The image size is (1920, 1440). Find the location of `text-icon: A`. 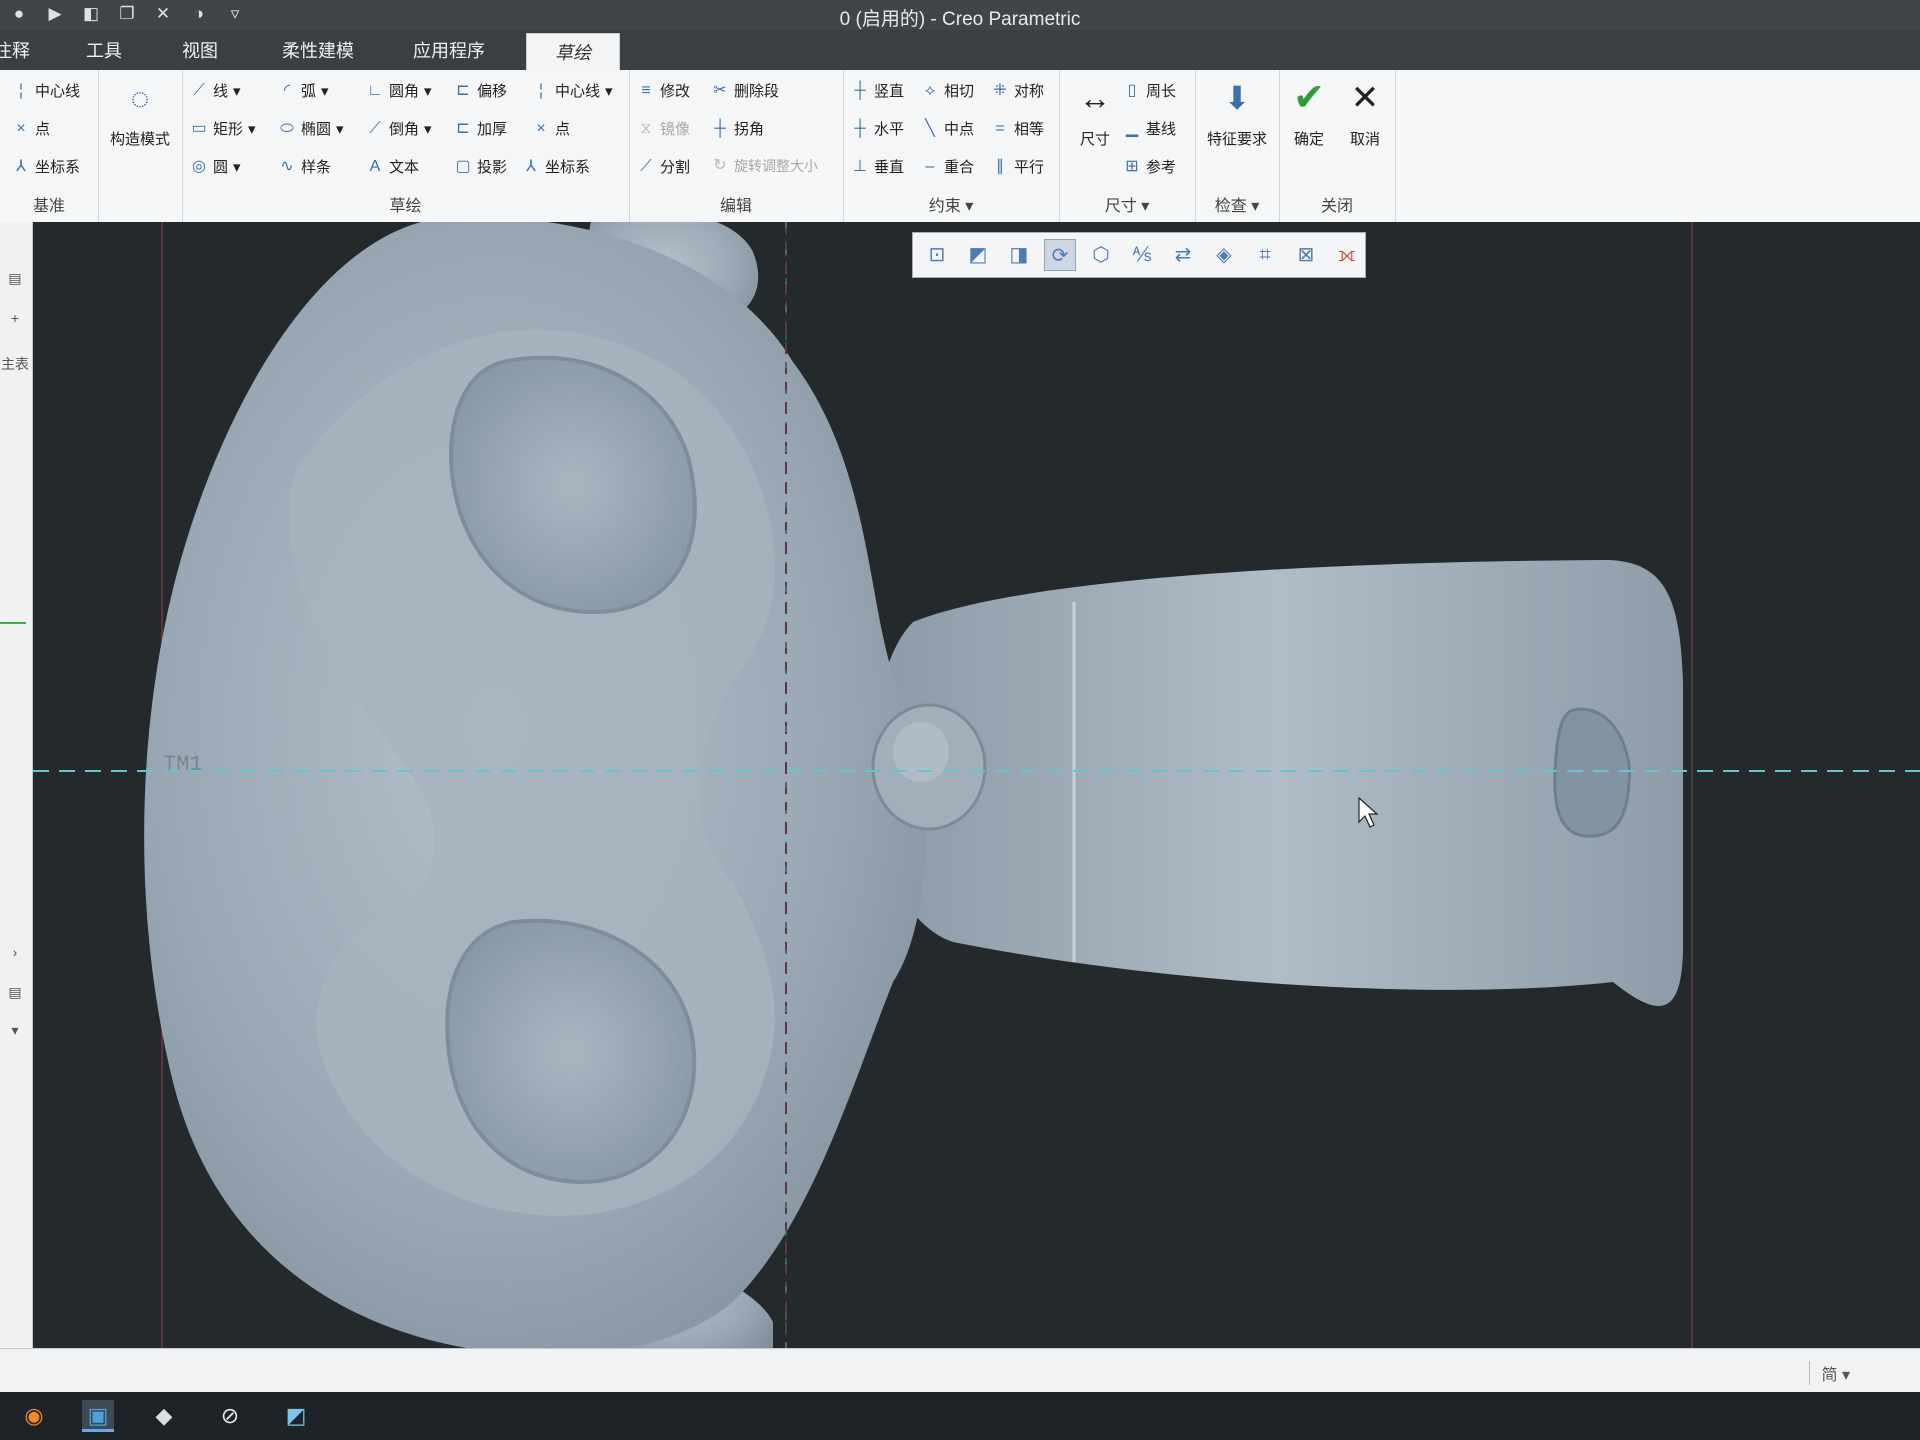

text-icon: A is located at coordinates (375, 166).